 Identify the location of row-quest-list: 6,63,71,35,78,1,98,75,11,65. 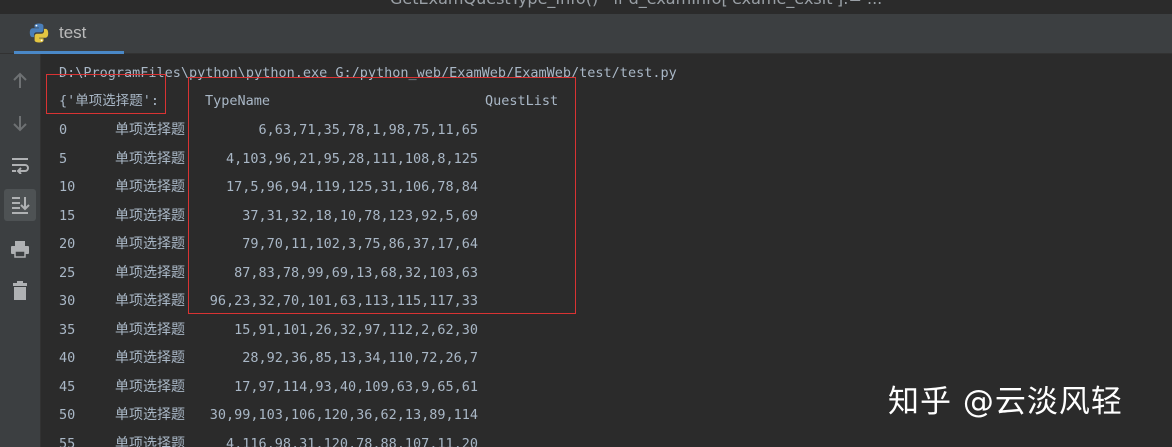
(368, 130).